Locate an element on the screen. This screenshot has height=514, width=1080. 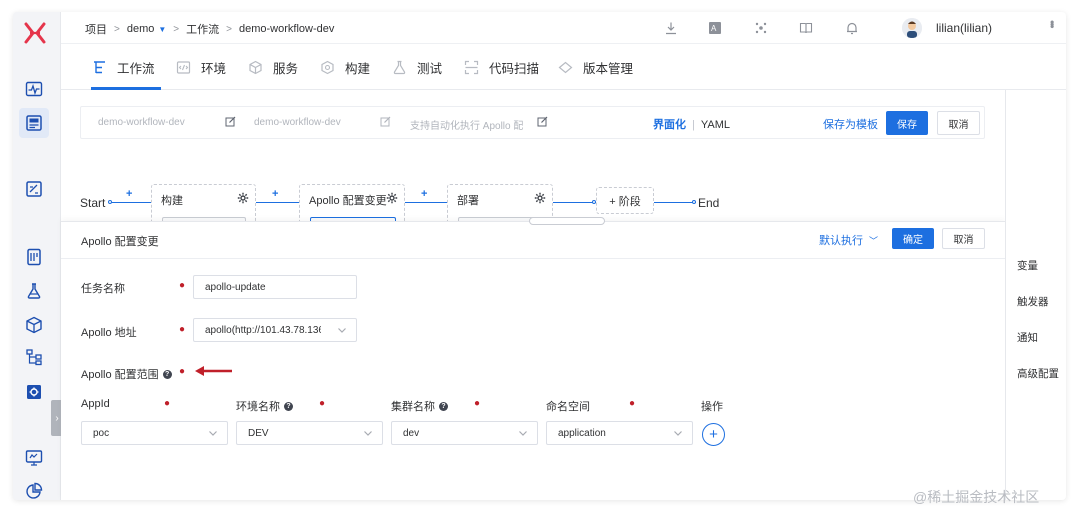
bell-icon is located at coordinates (852, 28).